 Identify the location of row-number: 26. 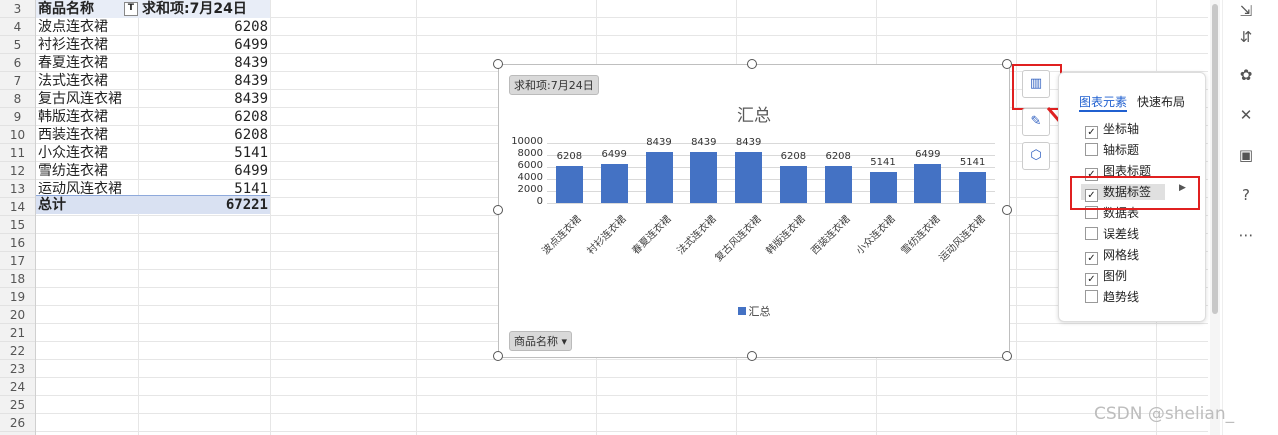
(17, 423).